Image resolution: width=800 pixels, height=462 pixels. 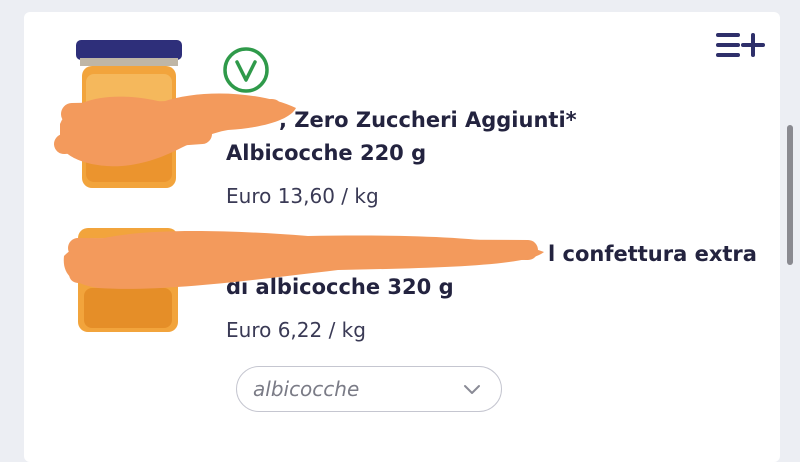 I want to click on product-title-line2: Albicocche 220 g, so click(x=326, y=153).